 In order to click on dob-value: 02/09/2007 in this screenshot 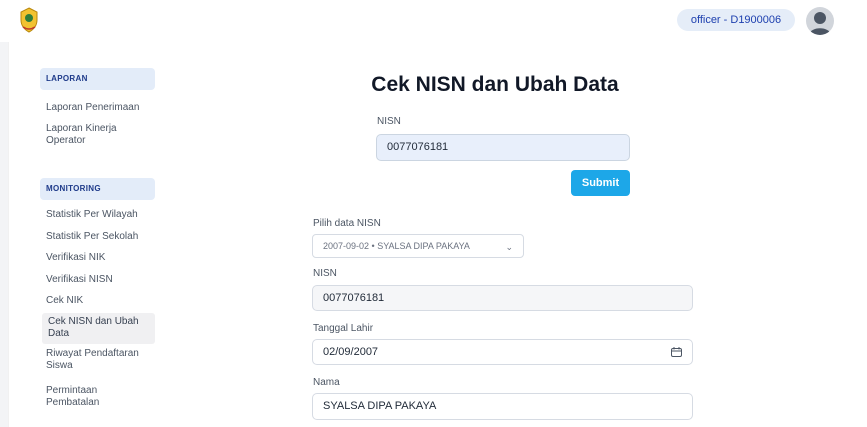, I will do `click(351, 352)`.